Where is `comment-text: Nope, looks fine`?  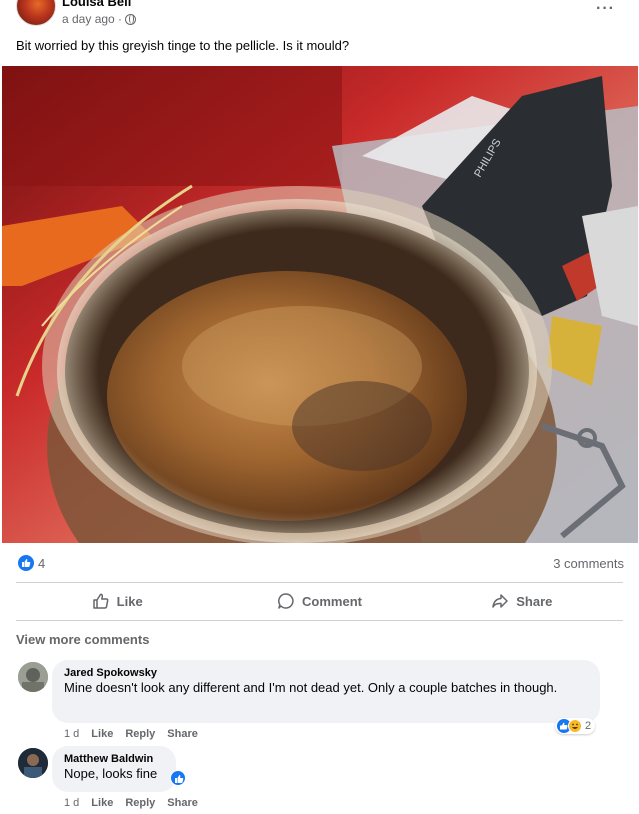
comment-text: Nope, looks fine is located at coordinates (111, 773).